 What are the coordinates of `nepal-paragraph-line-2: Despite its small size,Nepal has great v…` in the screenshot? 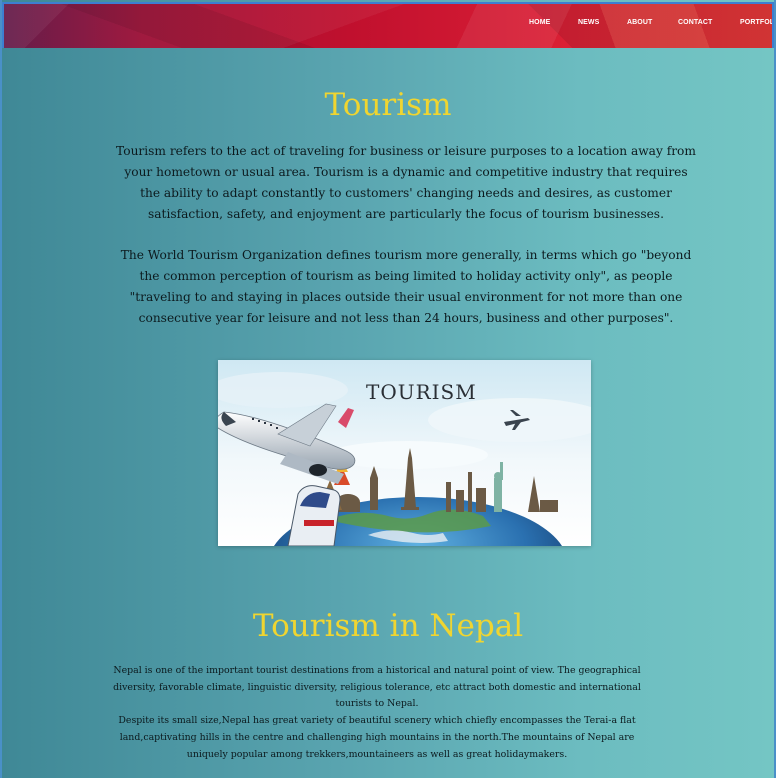 It's located at (377, 737).